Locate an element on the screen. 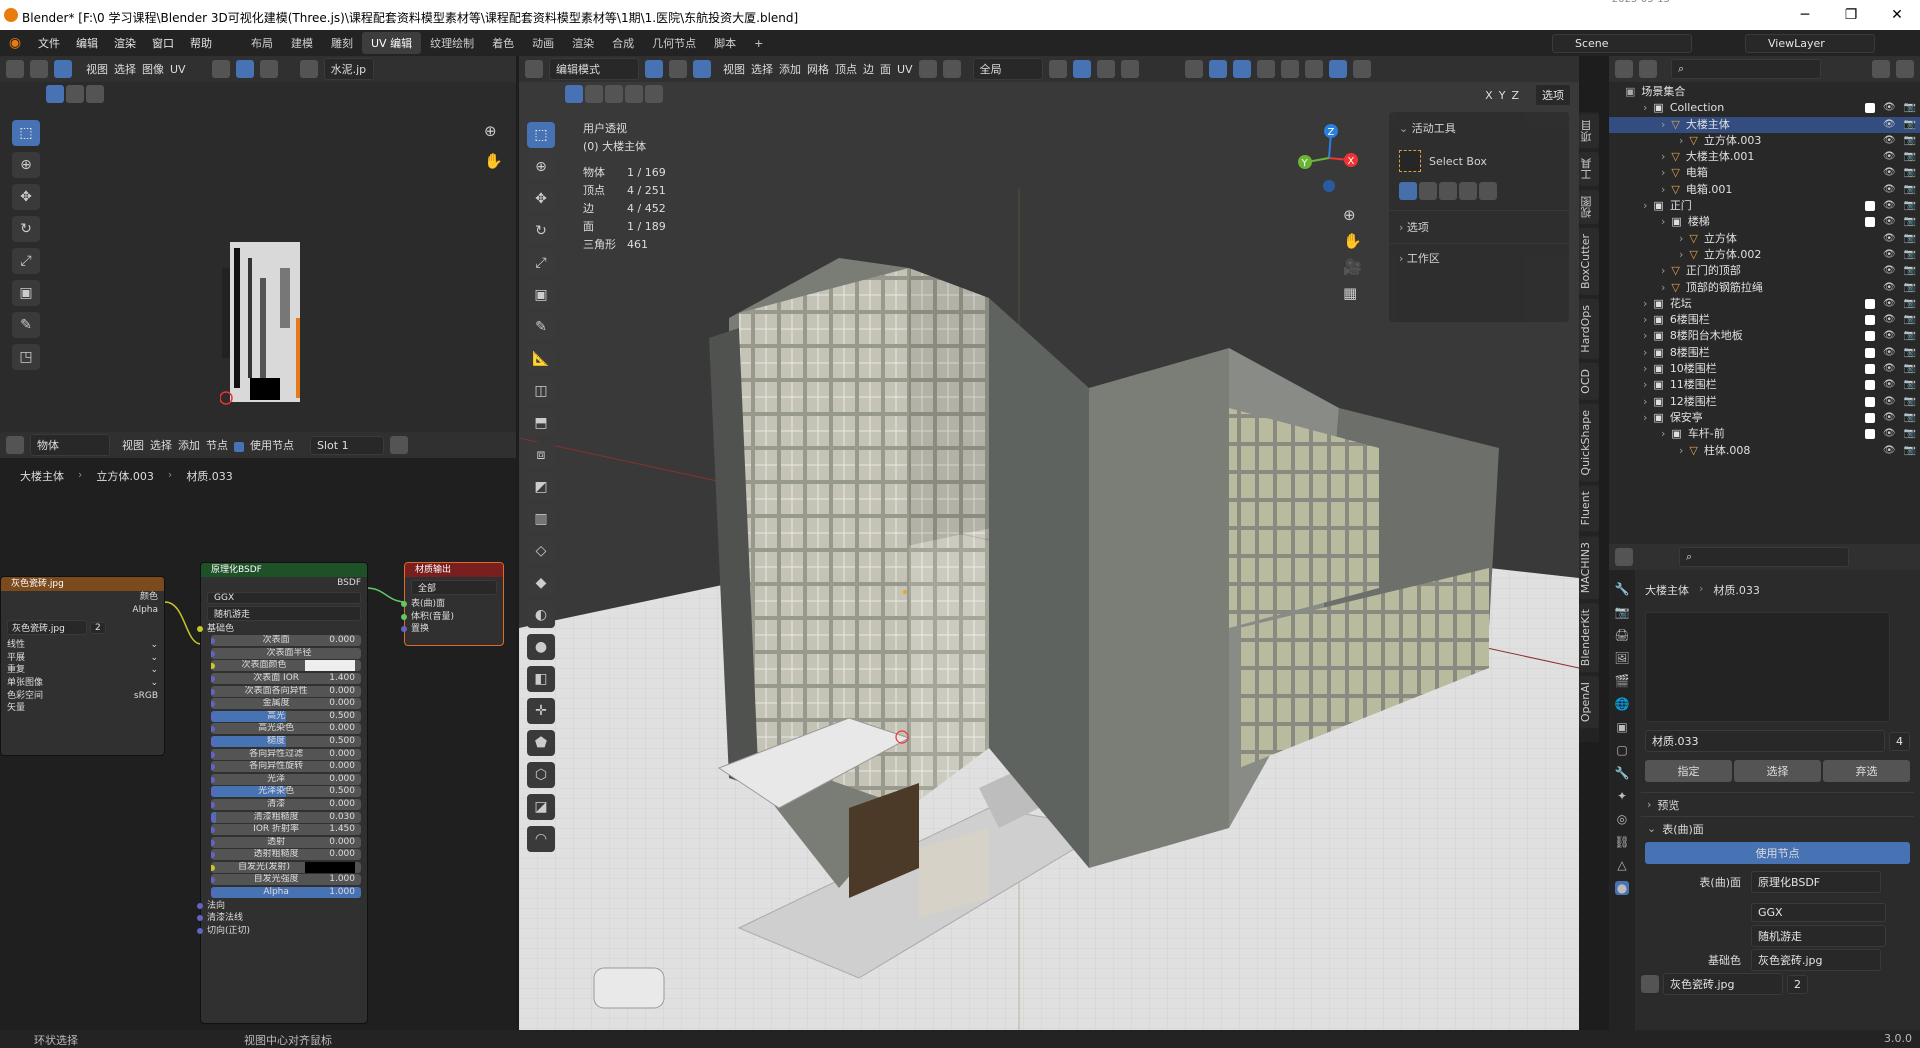 The width and height of the screenshot is (1920, 1048). pan-hand-icon: ✋ is located at coordinates (493, 161).